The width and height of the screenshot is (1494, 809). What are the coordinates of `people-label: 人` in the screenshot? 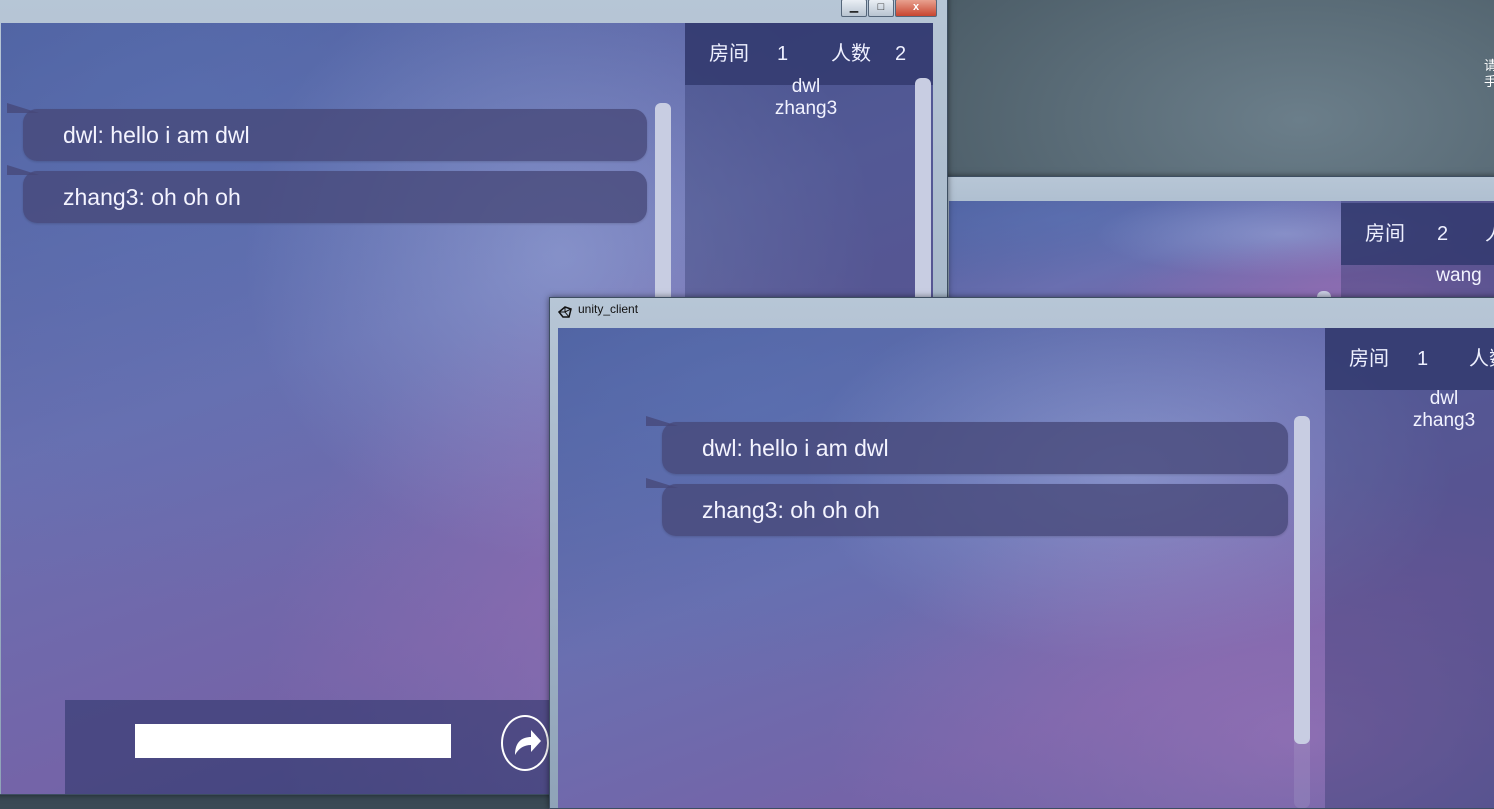 It's located at (1489, 234).